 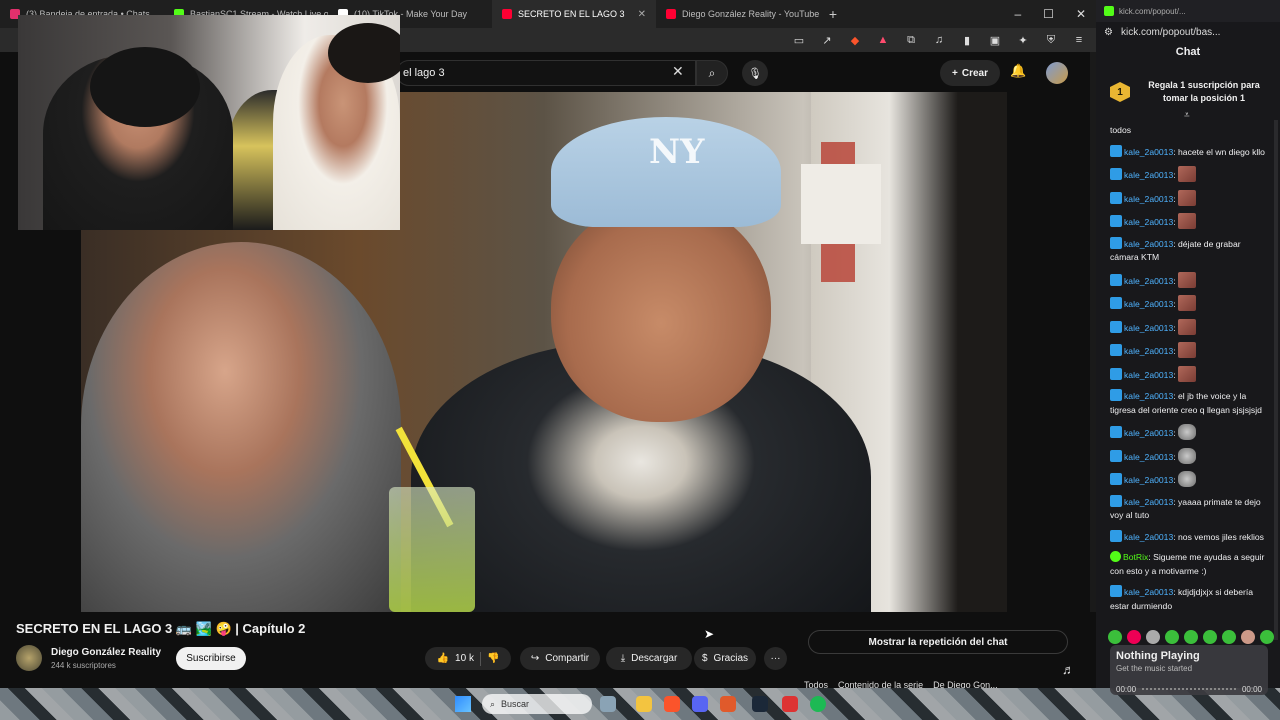 I want to click on download-label: Descargar, so click(x=654, y=658).